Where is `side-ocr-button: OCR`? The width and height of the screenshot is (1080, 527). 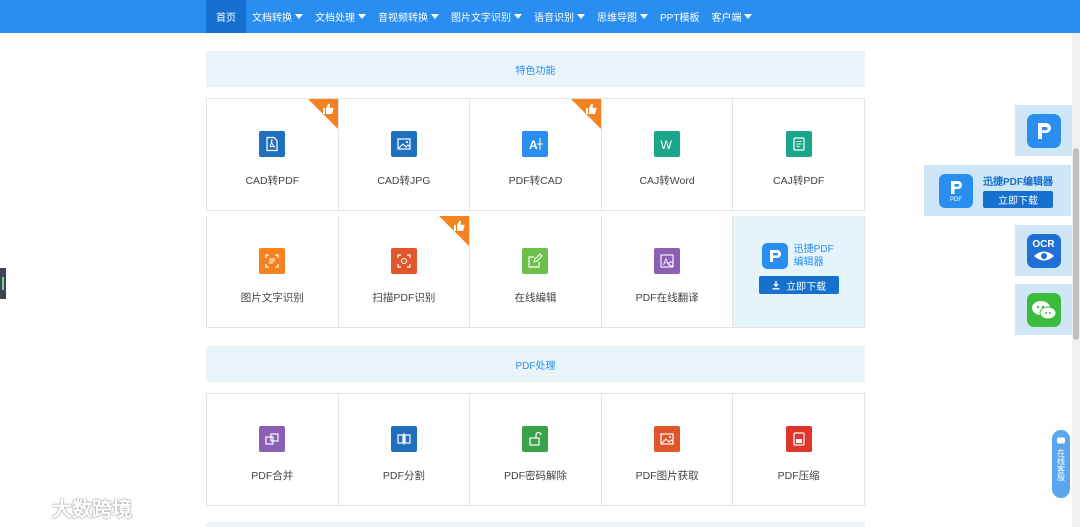 side-ocr-button: OCR is located at coordinates (1043, 250).